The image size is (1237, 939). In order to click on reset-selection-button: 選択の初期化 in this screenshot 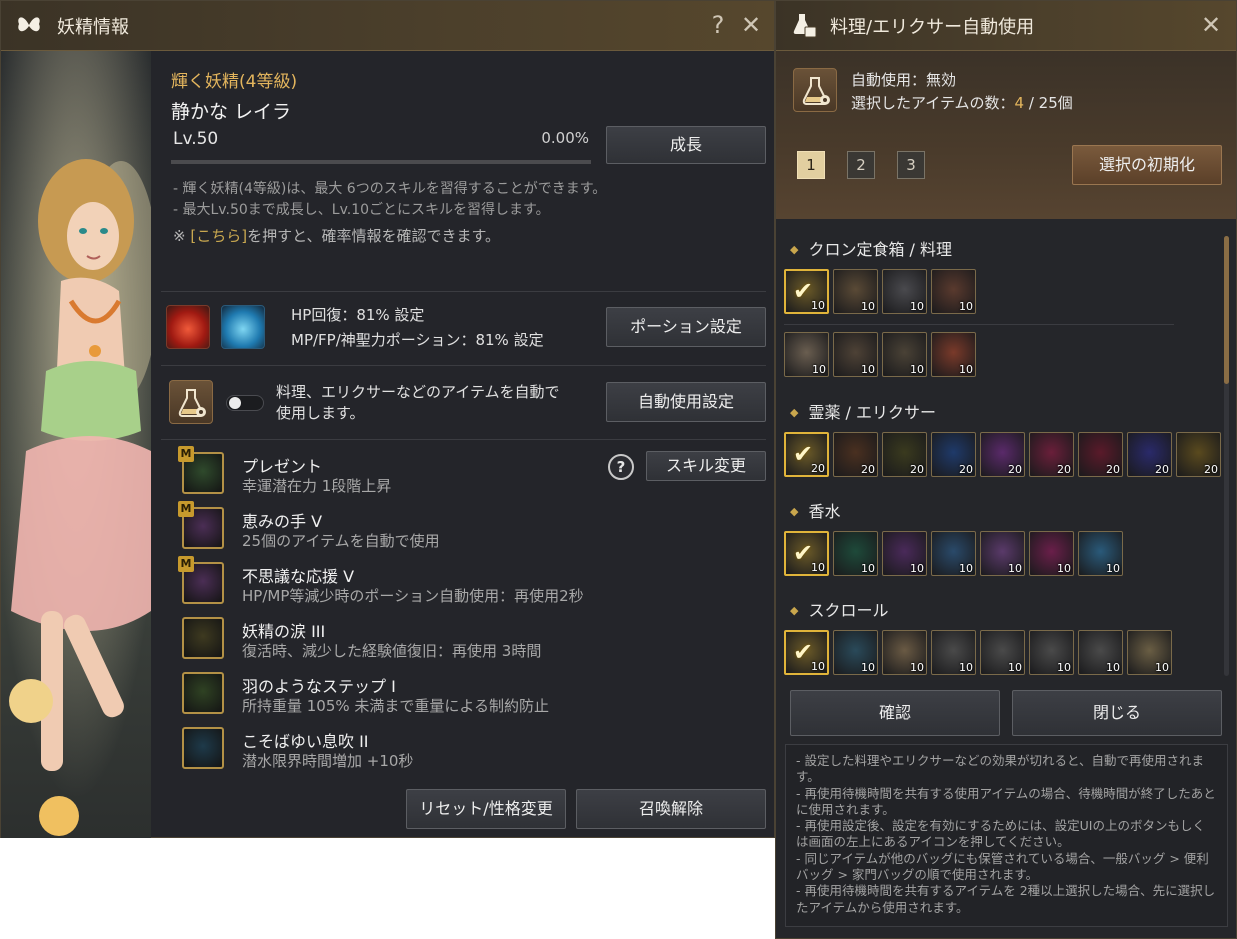, I will do `click(1147, 165)`.